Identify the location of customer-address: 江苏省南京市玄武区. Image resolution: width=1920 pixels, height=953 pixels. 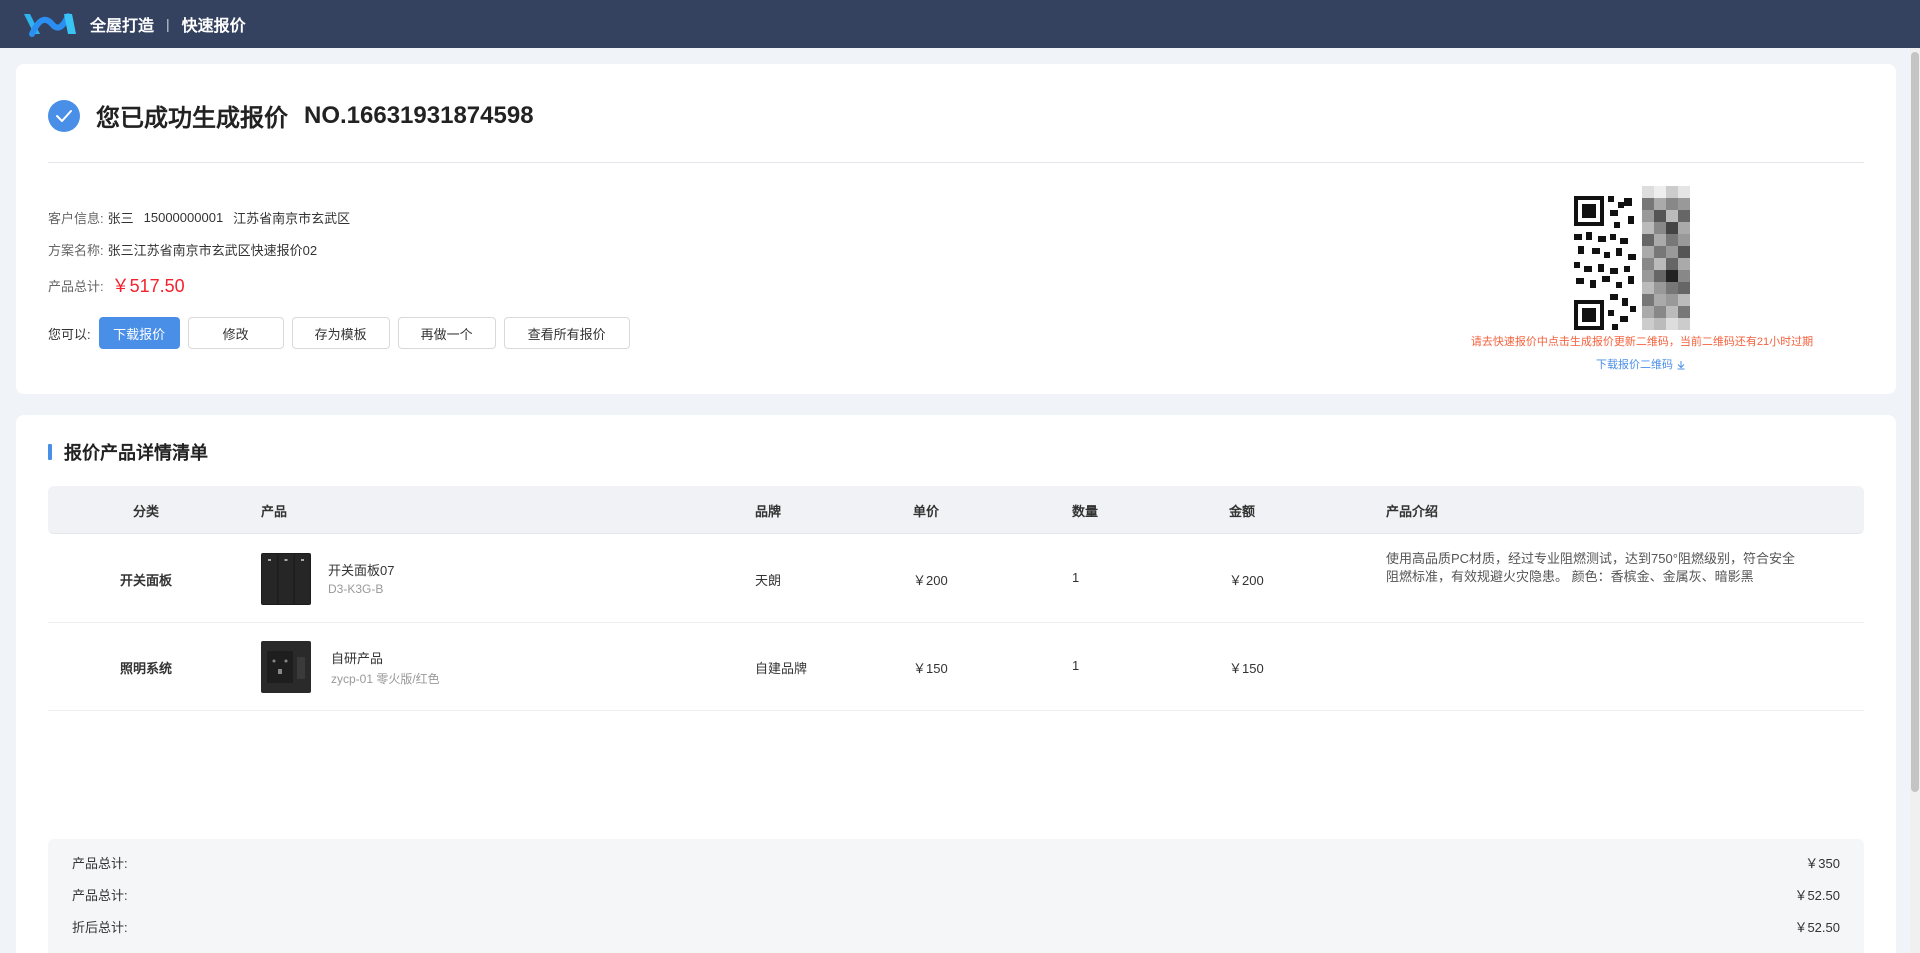
(292, 218).